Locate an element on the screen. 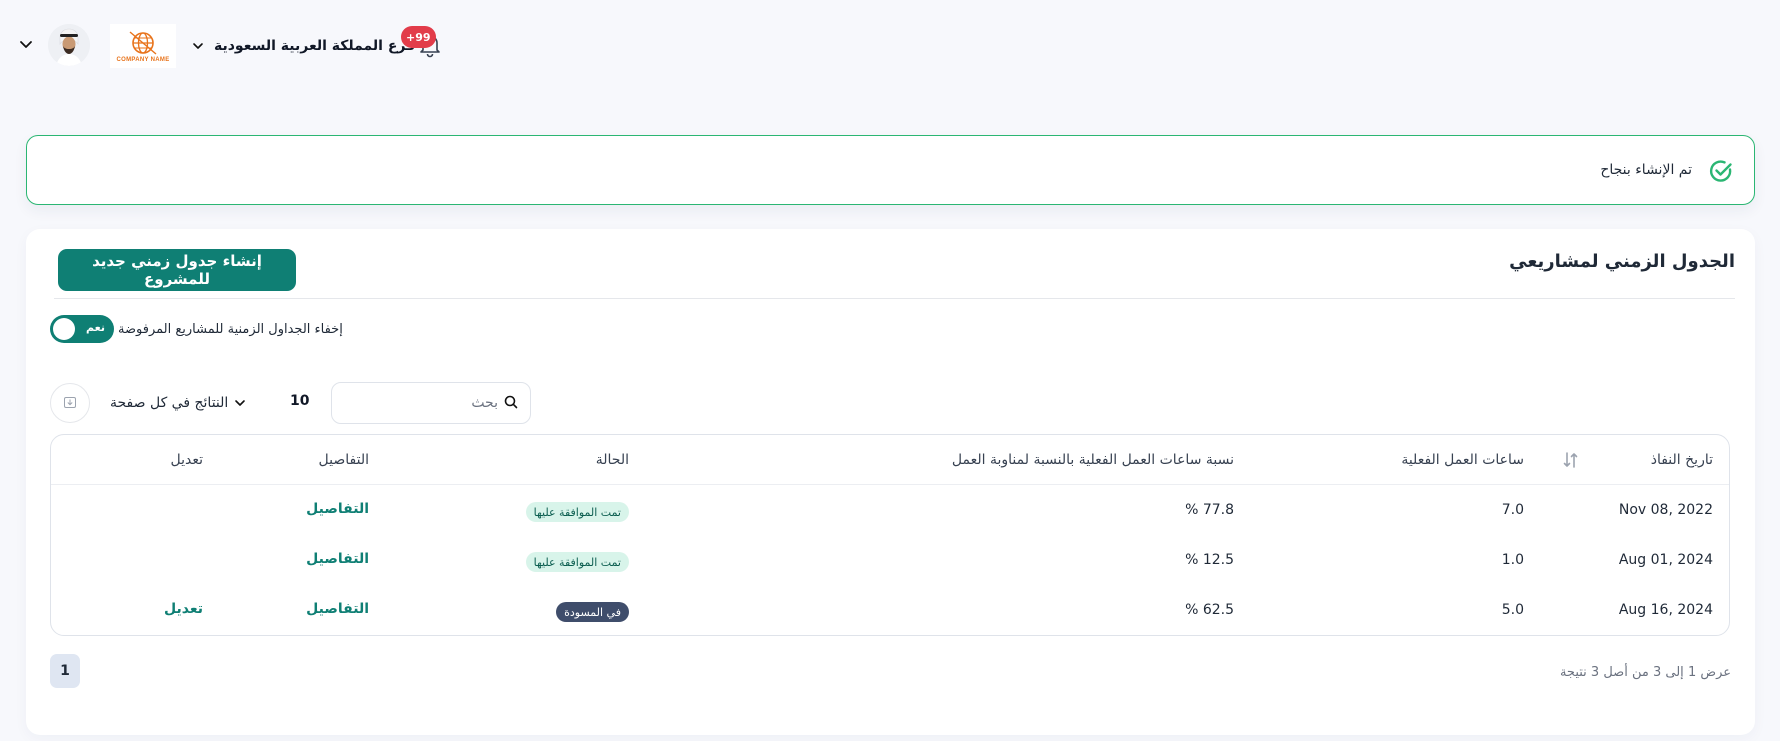 Image resolution: width=1780 pixels, height=741 pixels. th-edit: تعديل is located at coordinates (187, 460).